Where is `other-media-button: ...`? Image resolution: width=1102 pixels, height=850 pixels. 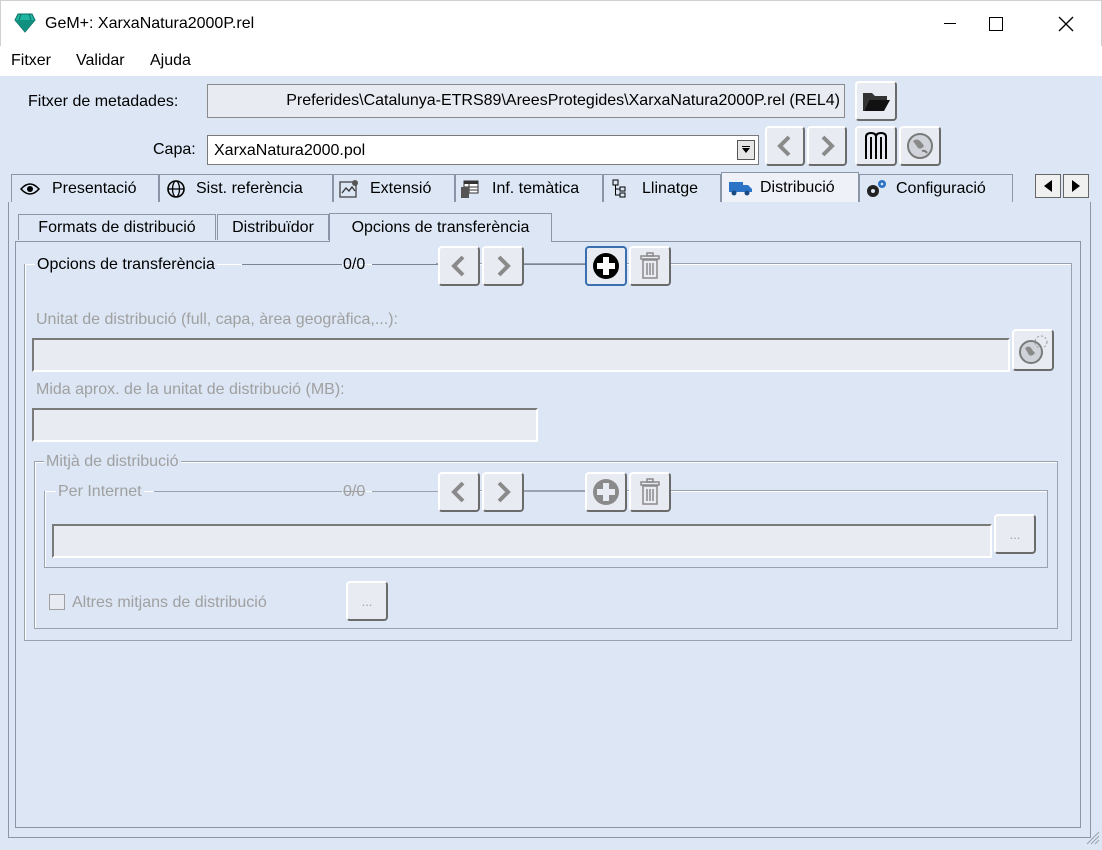
other-media-button: ... is located at coordinates (367, 601).